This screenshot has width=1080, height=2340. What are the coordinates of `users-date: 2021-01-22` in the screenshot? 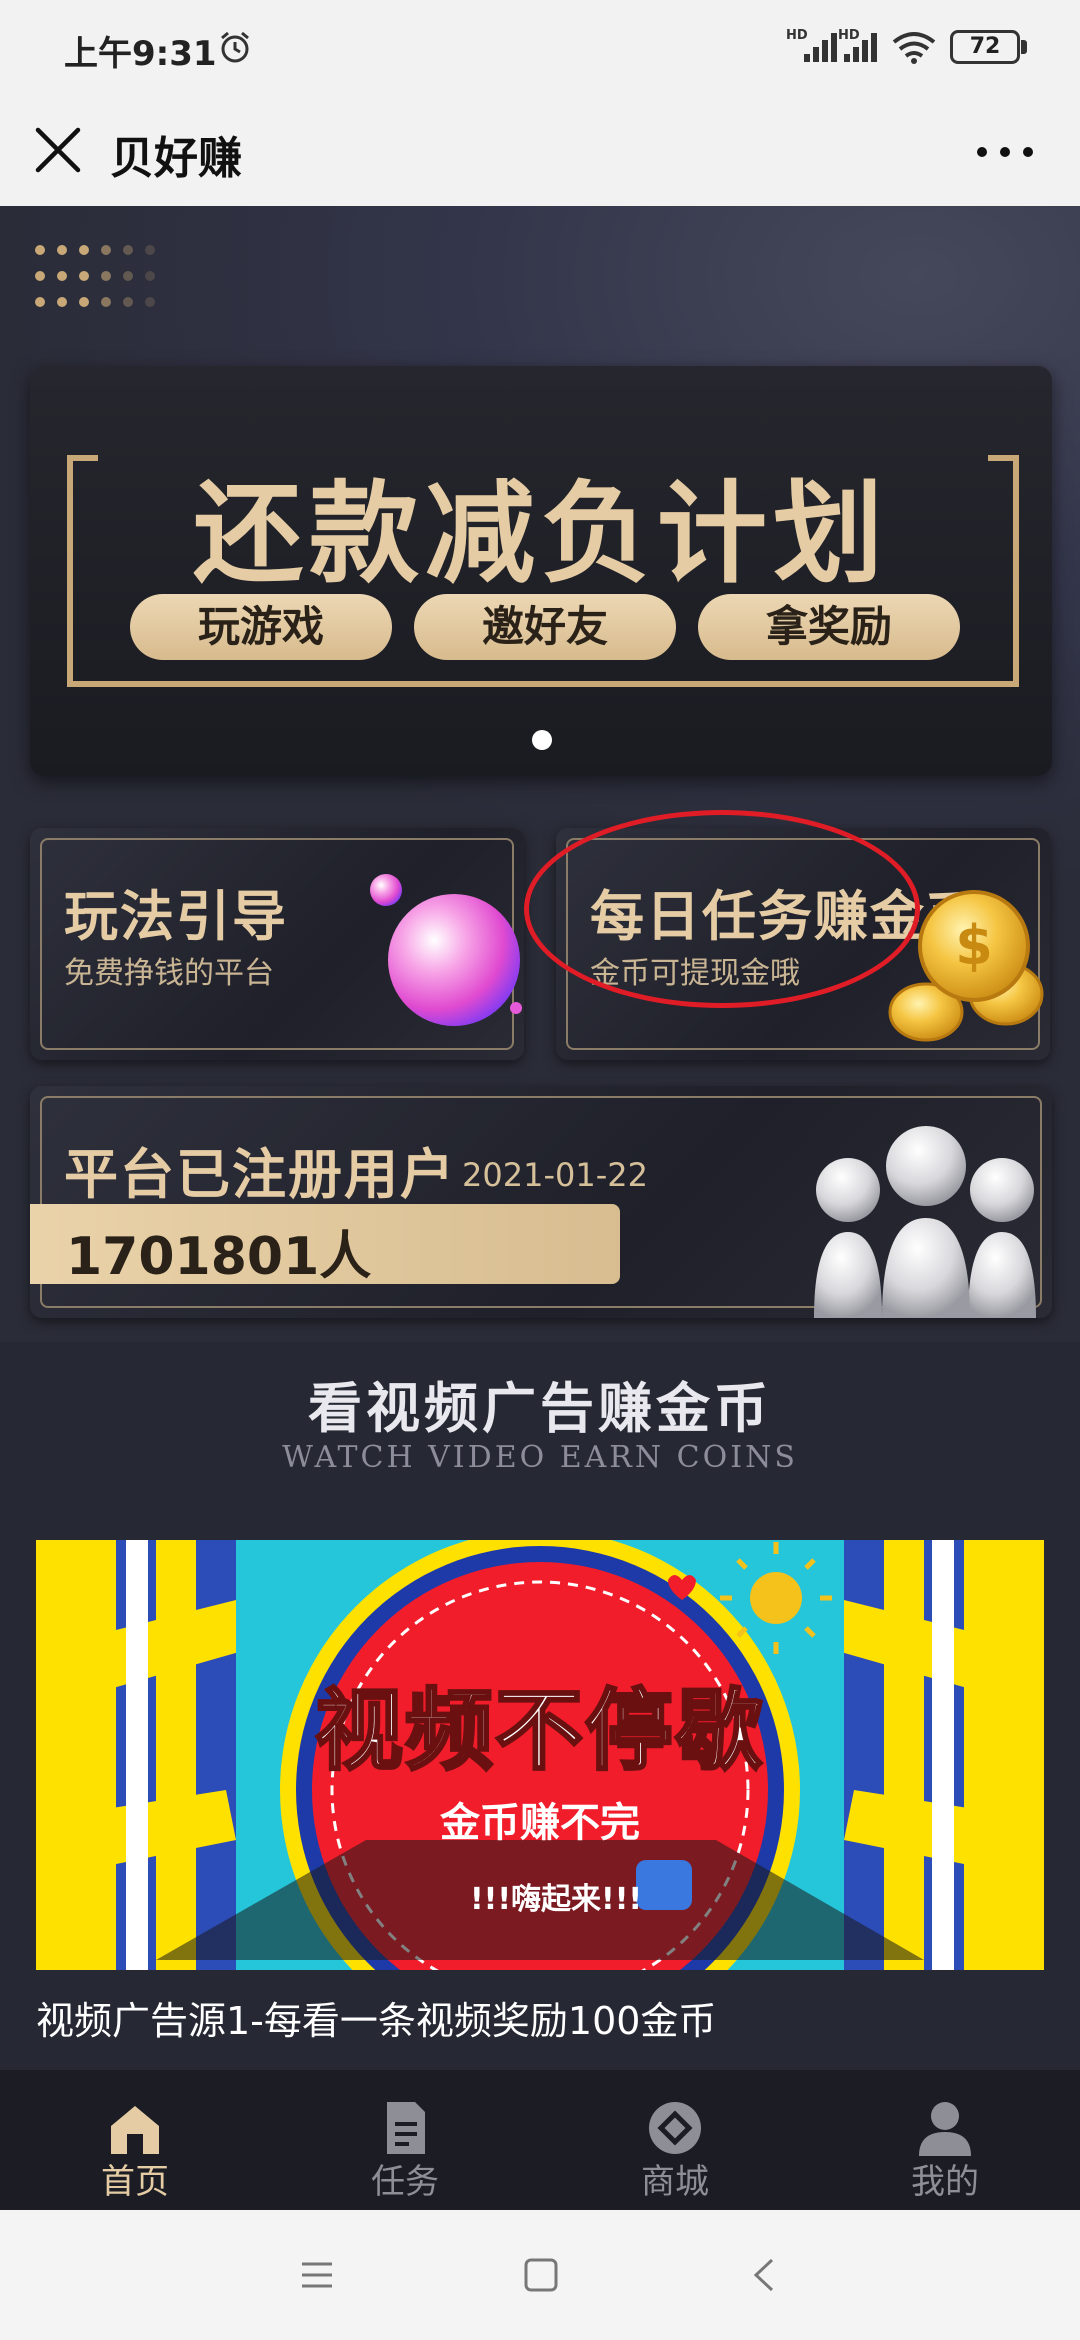 It's located at (555, 1175).